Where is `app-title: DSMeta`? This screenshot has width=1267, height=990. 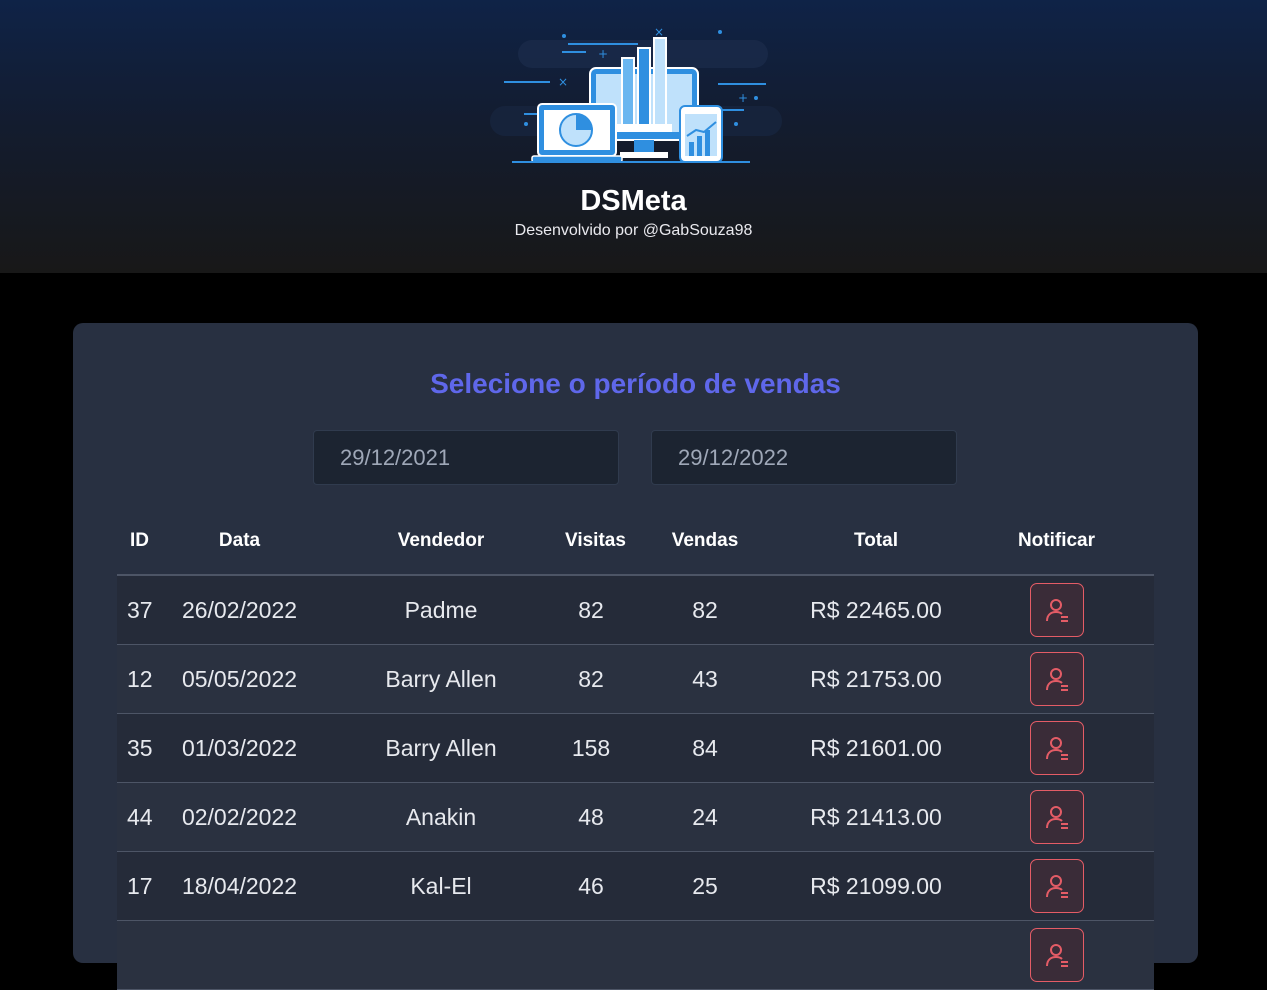
app-title: DSMeta is located at coordinates (633, 201).